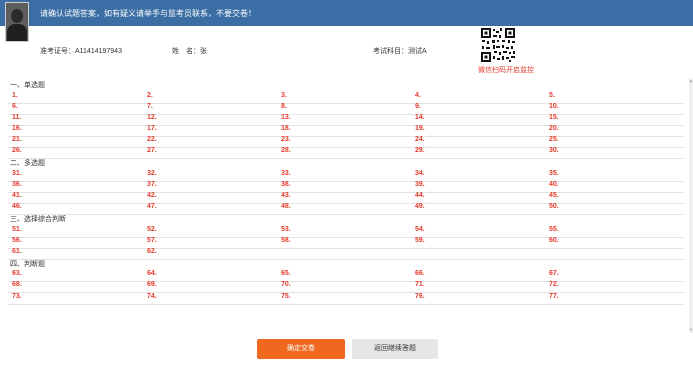  Describe the element at coordinates (17, 150) in the screenshot. I see `question-number: 26.` at that location.